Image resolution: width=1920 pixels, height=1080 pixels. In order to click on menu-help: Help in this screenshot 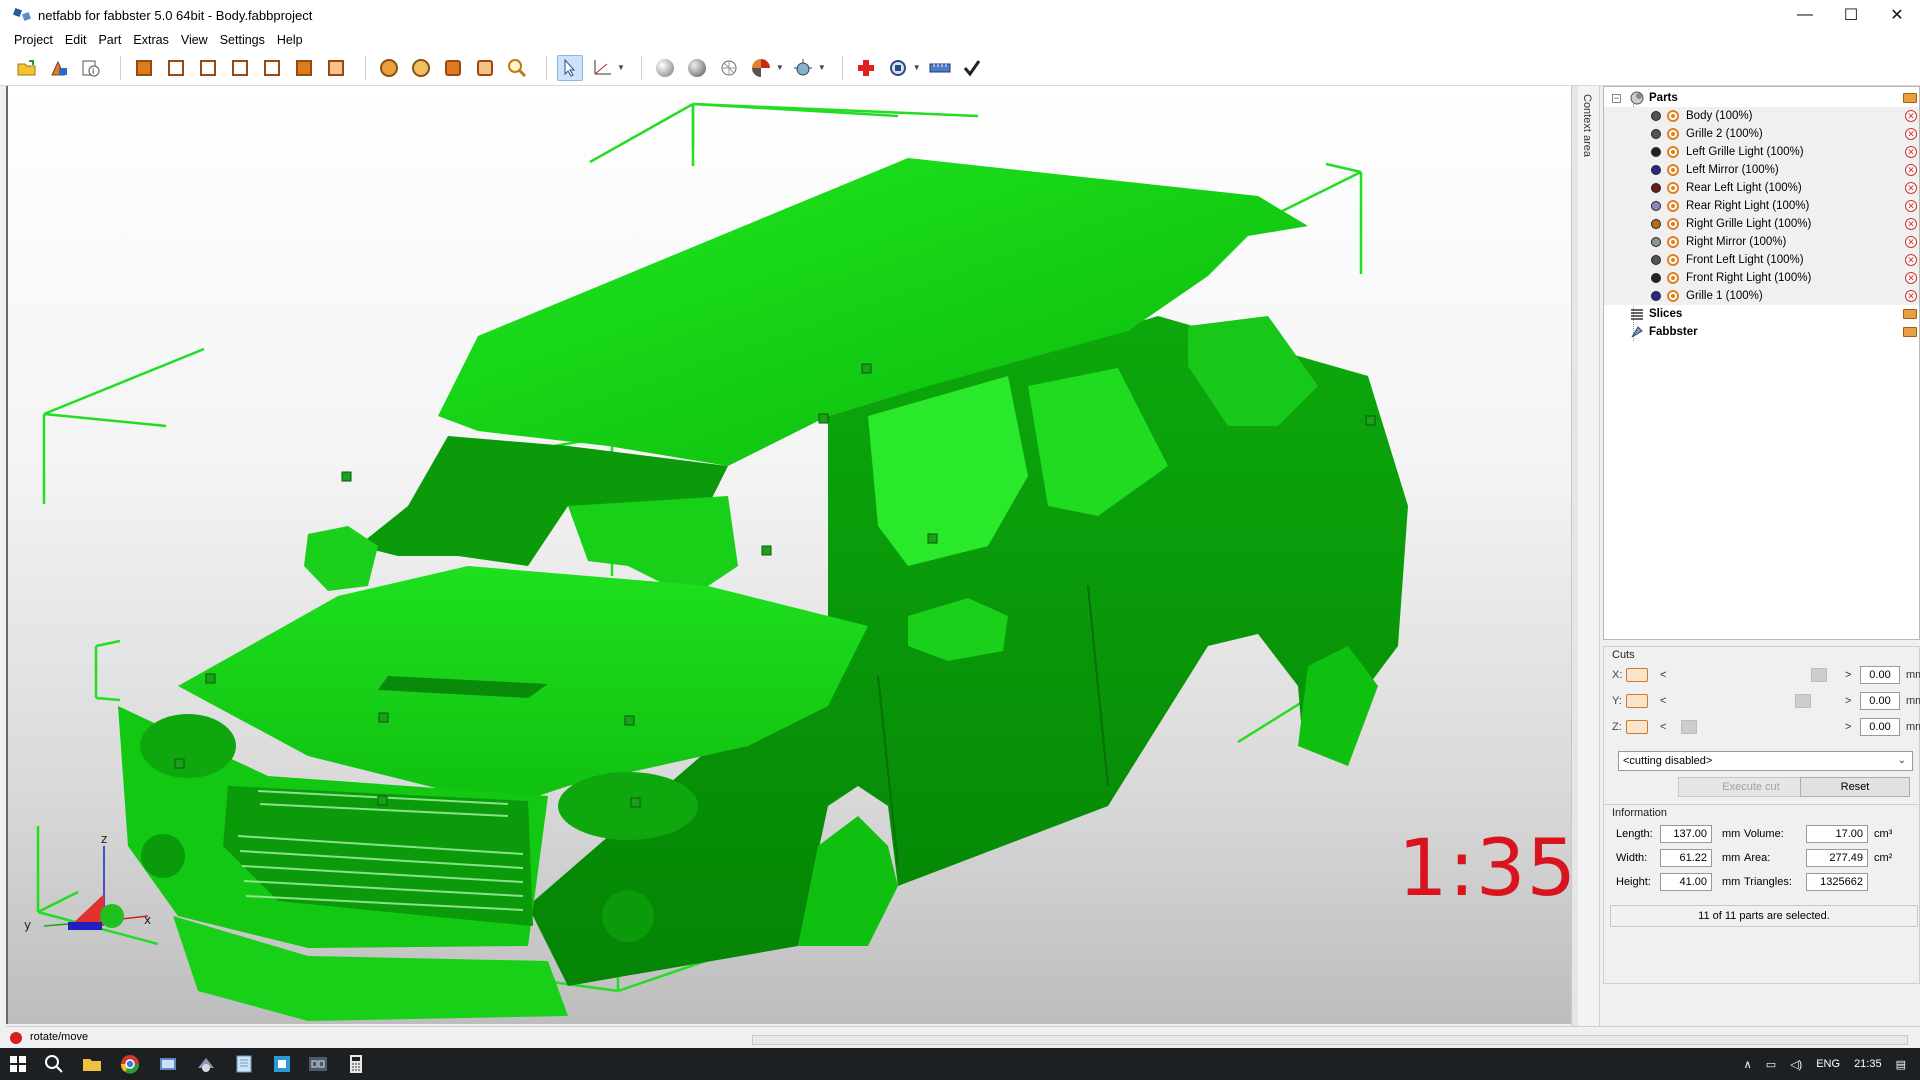, I will do `click(290, 40)`.